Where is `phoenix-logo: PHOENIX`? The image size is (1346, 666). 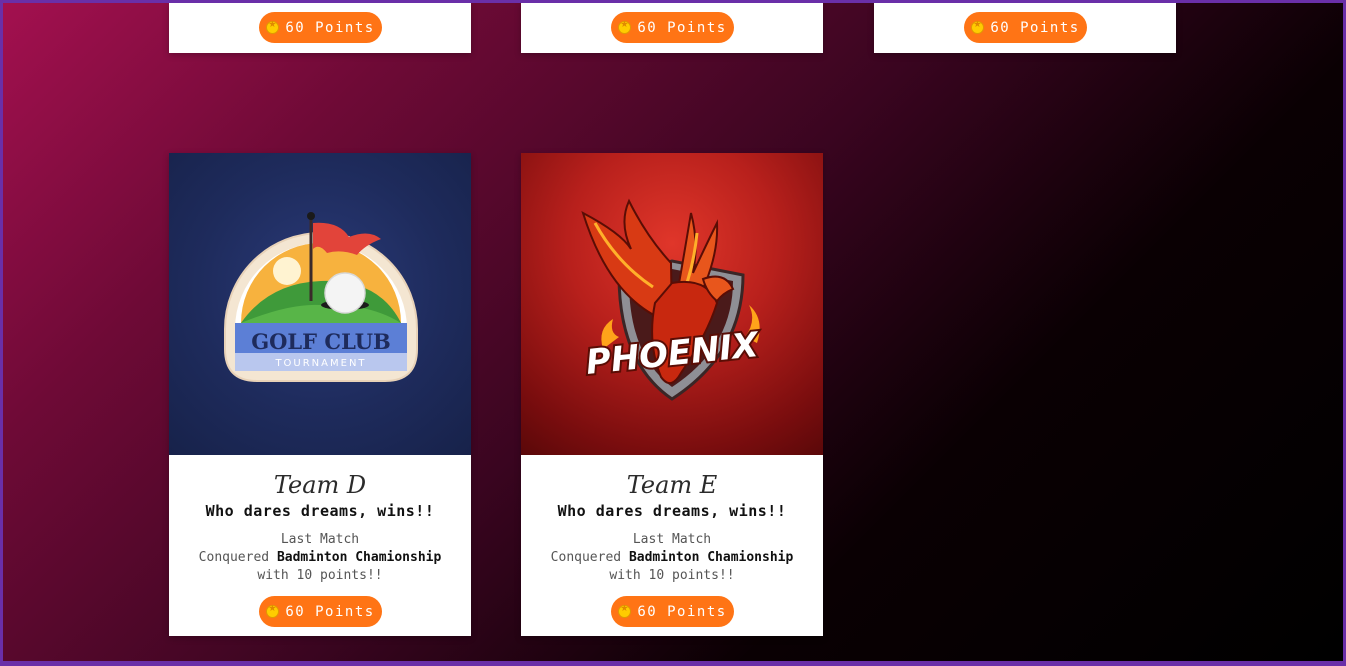
phoenix-logo: PHOENIX is located at coordinates (672, 304).